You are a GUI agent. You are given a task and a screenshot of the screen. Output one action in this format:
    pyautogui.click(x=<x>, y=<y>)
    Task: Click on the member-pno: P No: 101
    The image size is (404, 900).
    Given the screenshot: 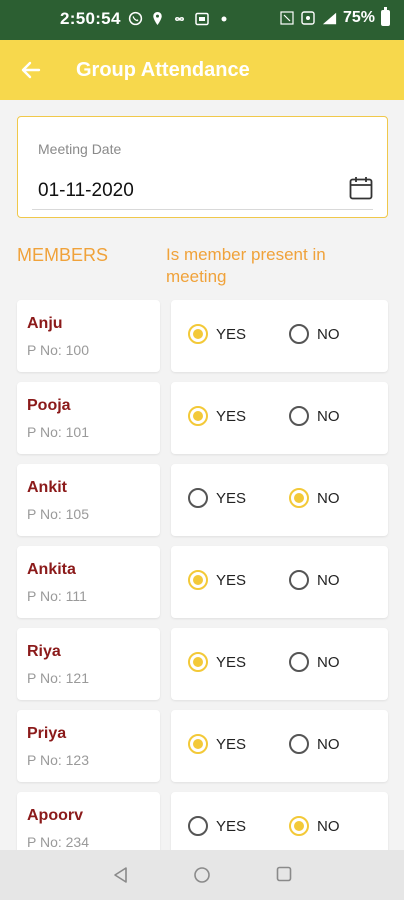 What is the action you would take?
    pyautogui.click(x=58, y=432)
    